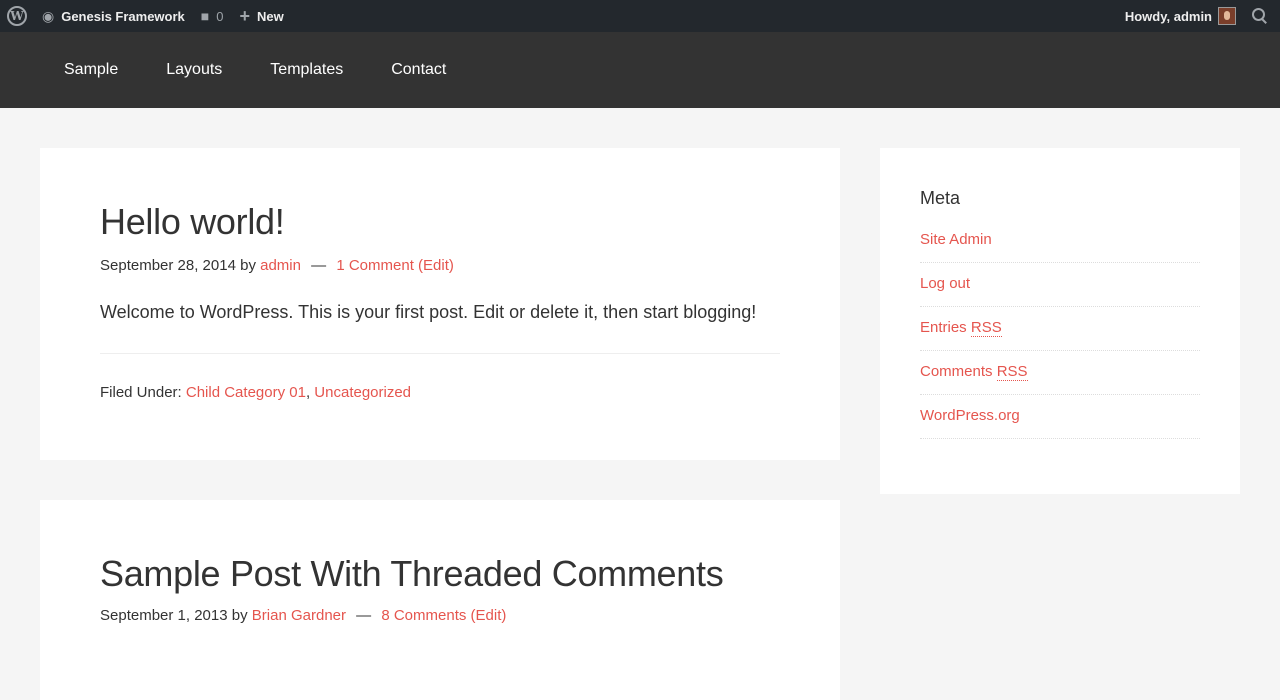  I want to click on entries-label: Entries, so click(943, 327).